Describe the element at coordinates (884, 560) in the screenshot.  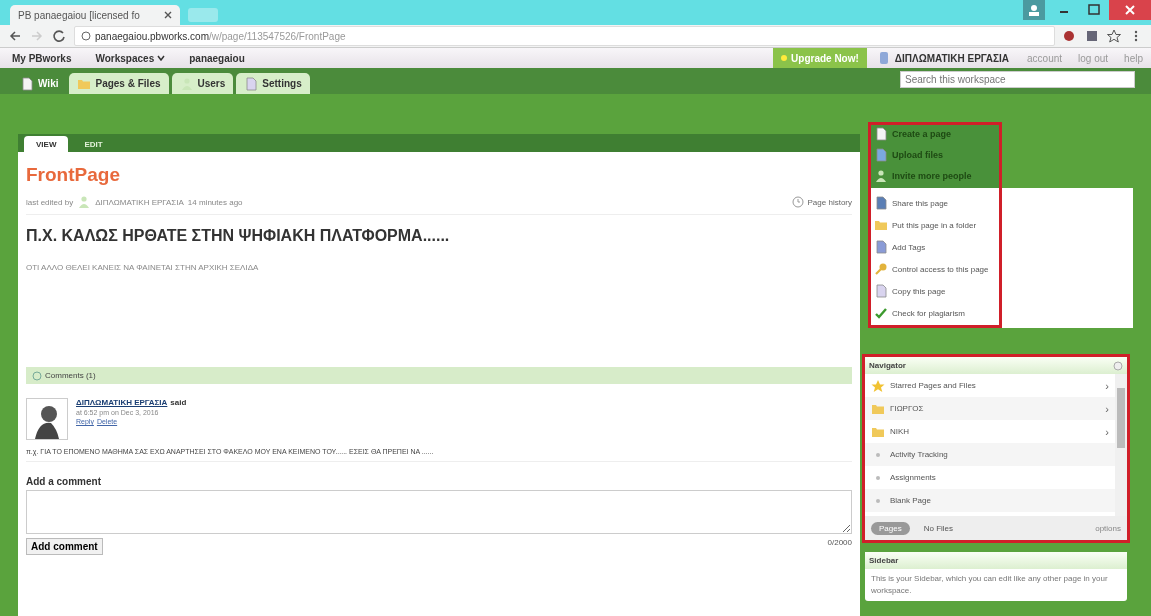
I see `panel-title: Sidebar` at that location.